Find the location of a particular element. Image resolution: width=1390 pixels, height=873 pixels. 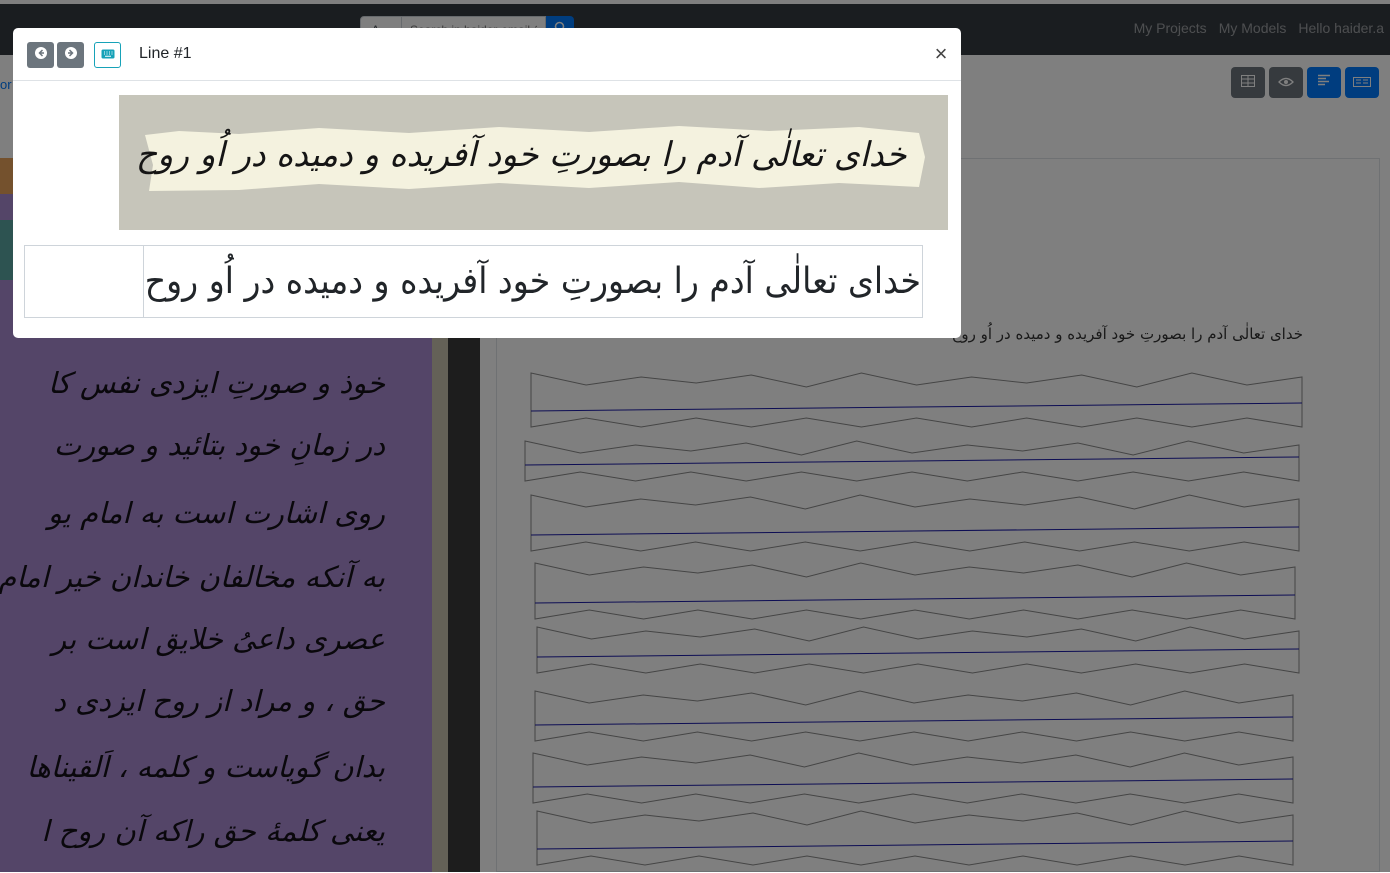

keyboard-icon is located at coordinates (108, 55).